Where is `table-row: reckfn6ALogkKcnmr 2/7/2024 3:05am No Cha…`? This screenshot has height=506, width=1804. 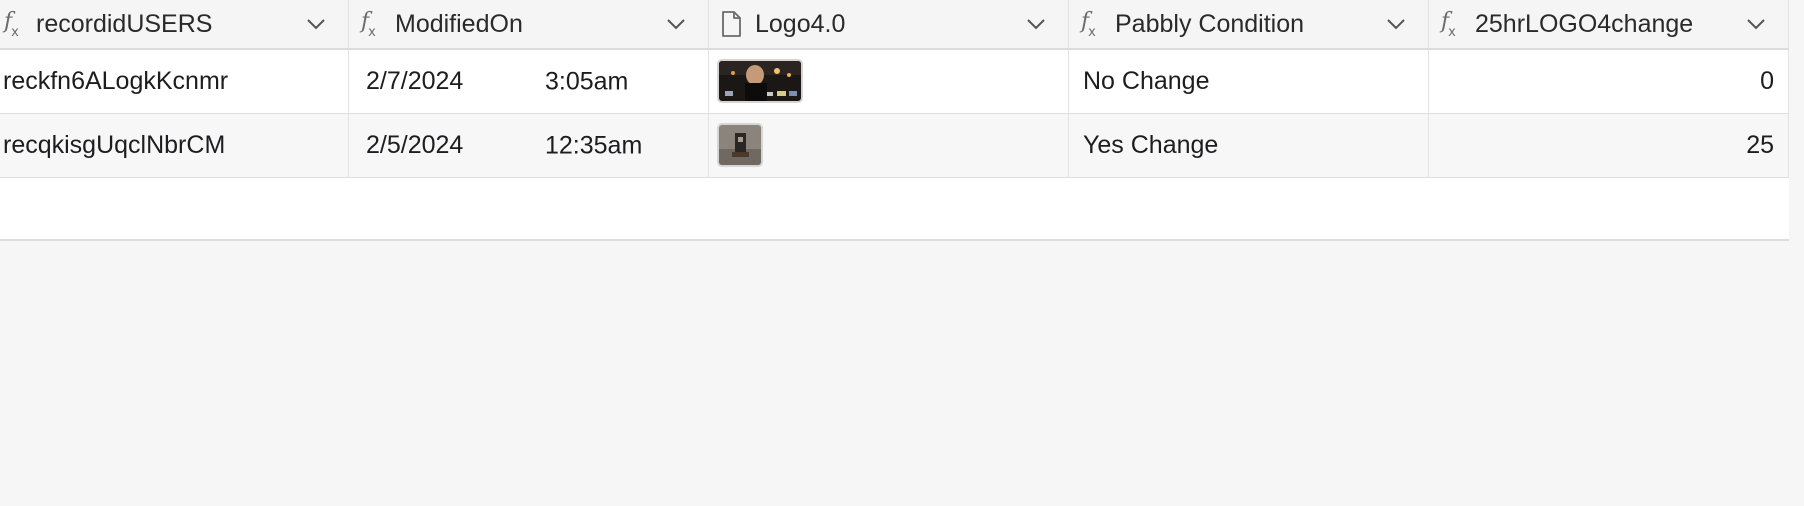 table-row: reckfn6ALogkKcnmr 2/7/2024 3:05am No Cha… is located at coordinates (902, 82).